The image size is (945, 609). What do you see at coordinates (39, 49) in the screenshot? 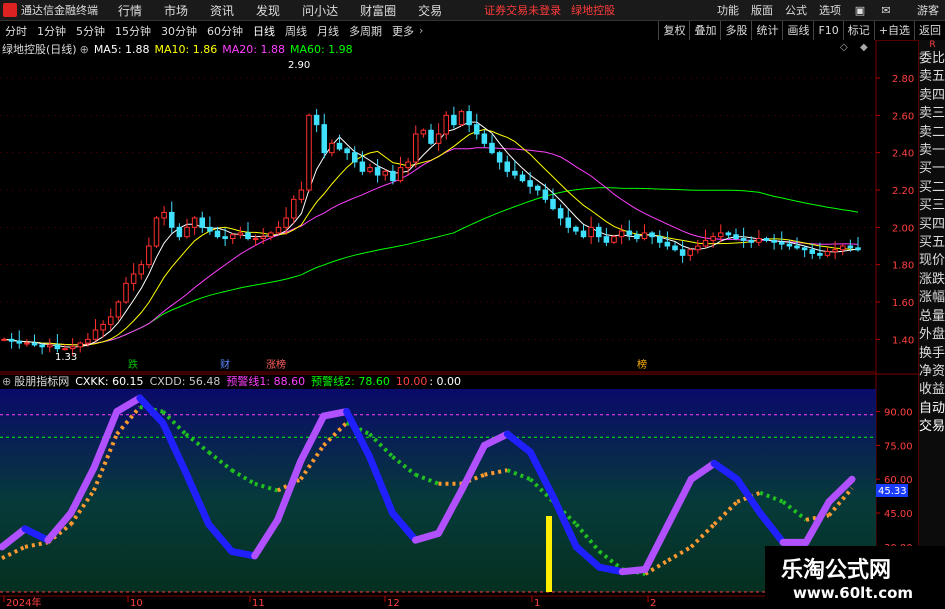
I see `stock-title: 绿地控股(日线)` at bounding box center [39, 49].